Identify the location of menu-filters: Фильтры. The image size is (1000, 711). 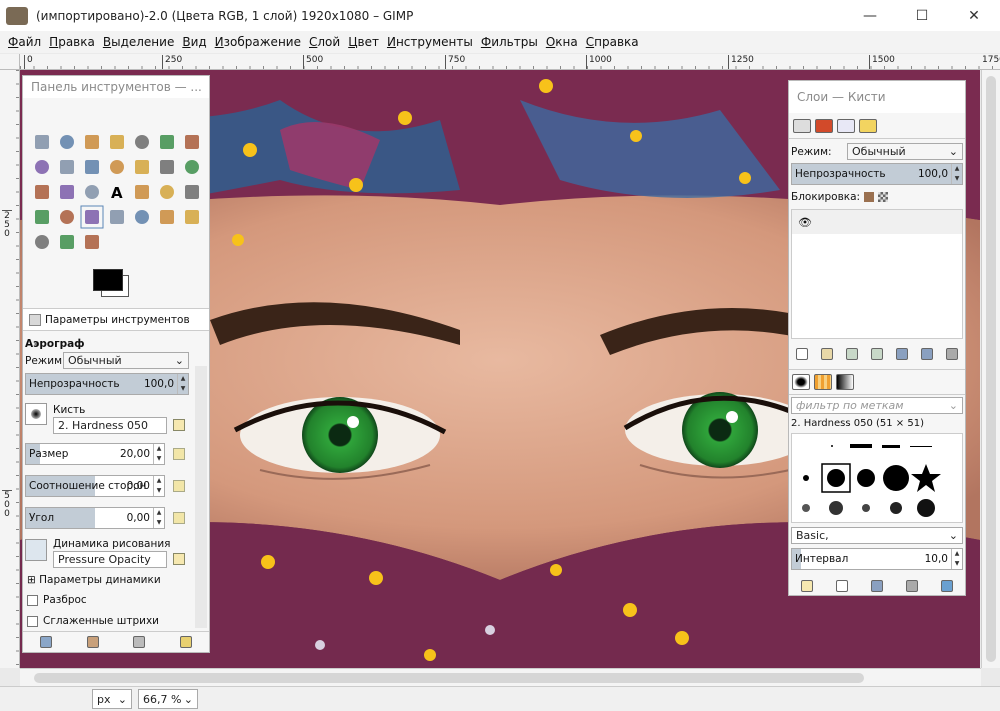
(509, 42).